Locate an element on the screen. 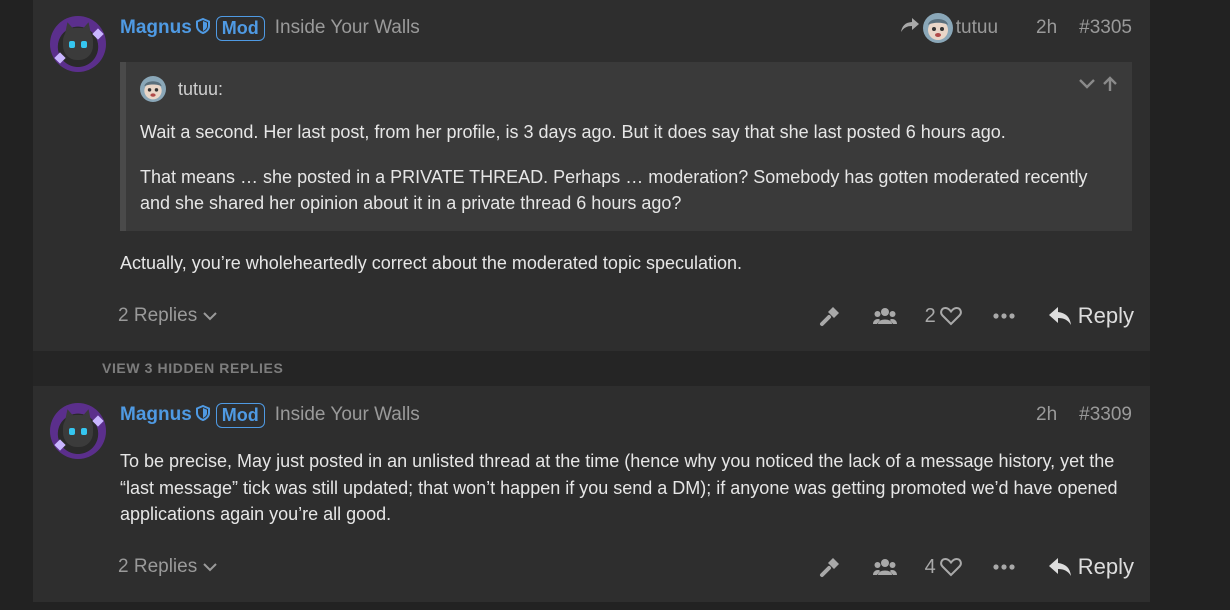  share-arrow-icon is located at coordinates (910, 28).